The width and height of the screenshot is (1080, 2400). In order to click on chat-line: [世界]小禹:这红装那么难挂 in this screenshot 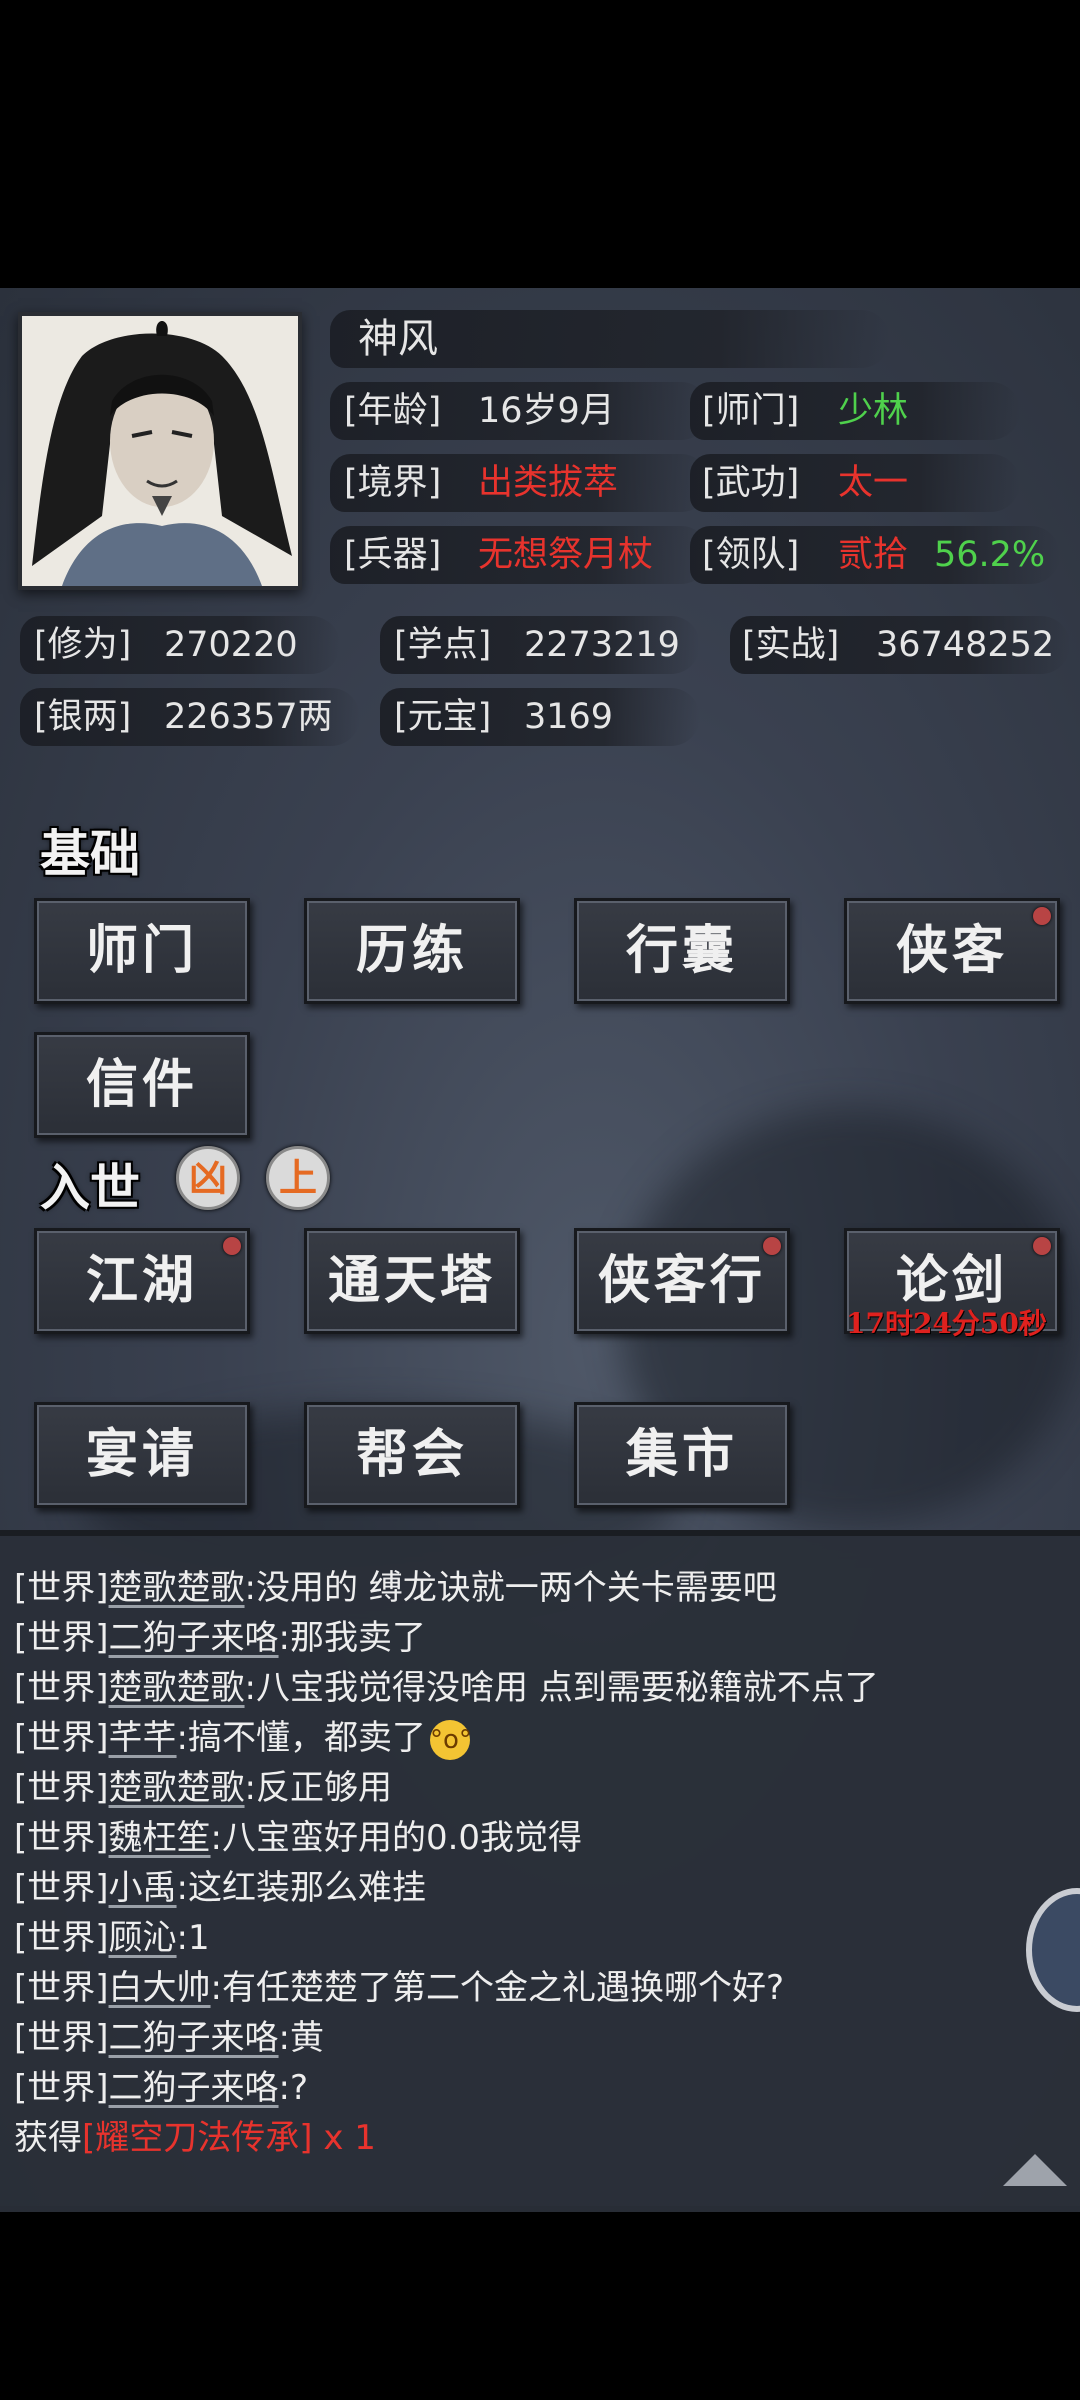, I will do `click(220, 1888)`.